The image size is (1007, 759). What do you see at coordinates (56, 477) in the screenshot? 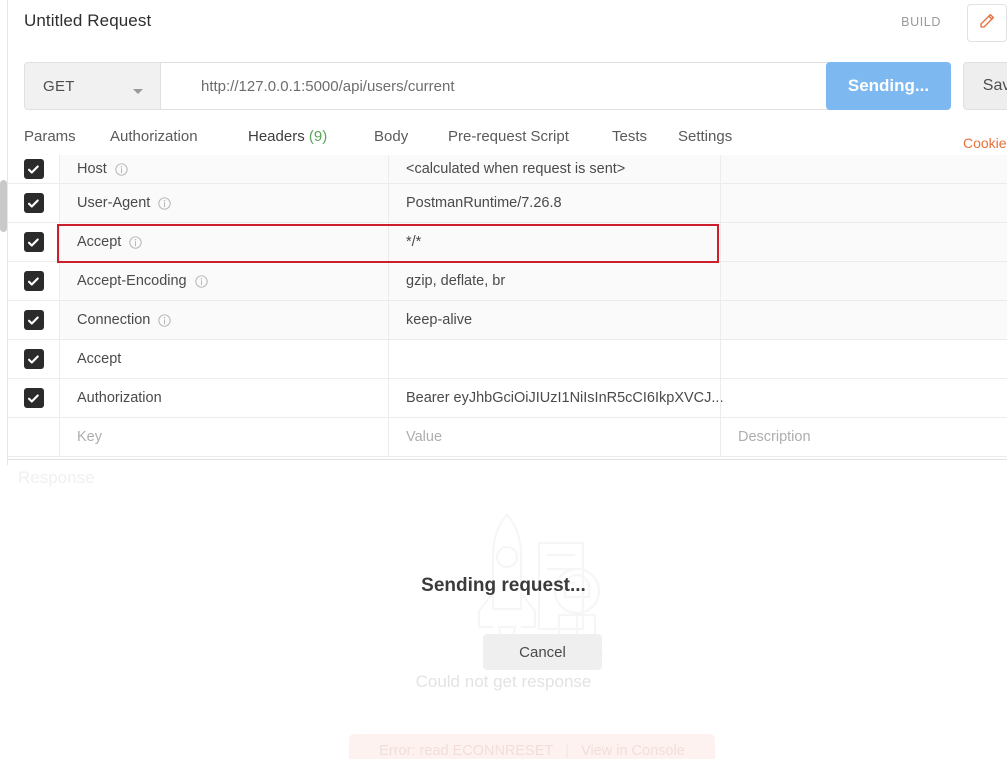
I see `response-pane-label: Response` at bounding box center [56, 477].